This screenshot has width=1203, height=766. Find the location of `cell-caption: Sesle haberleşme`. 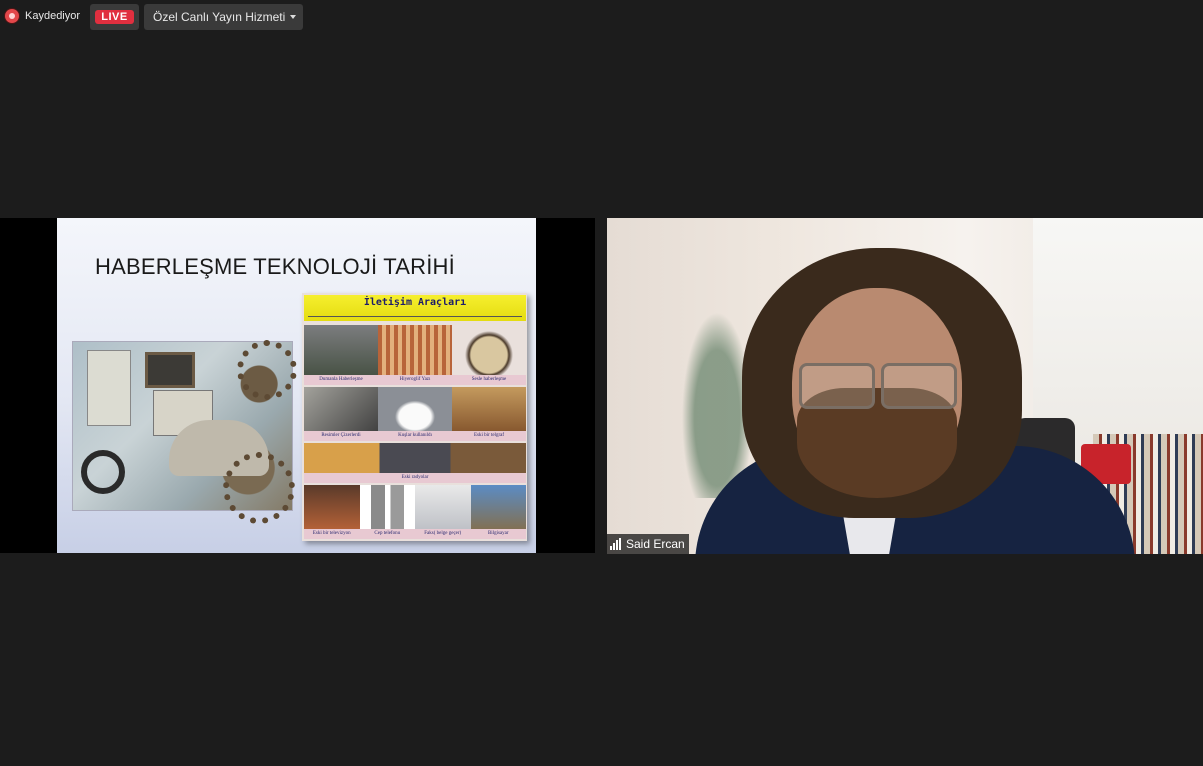

cell-caption: Sesle haberleşme is located at coordinates (489, 380).